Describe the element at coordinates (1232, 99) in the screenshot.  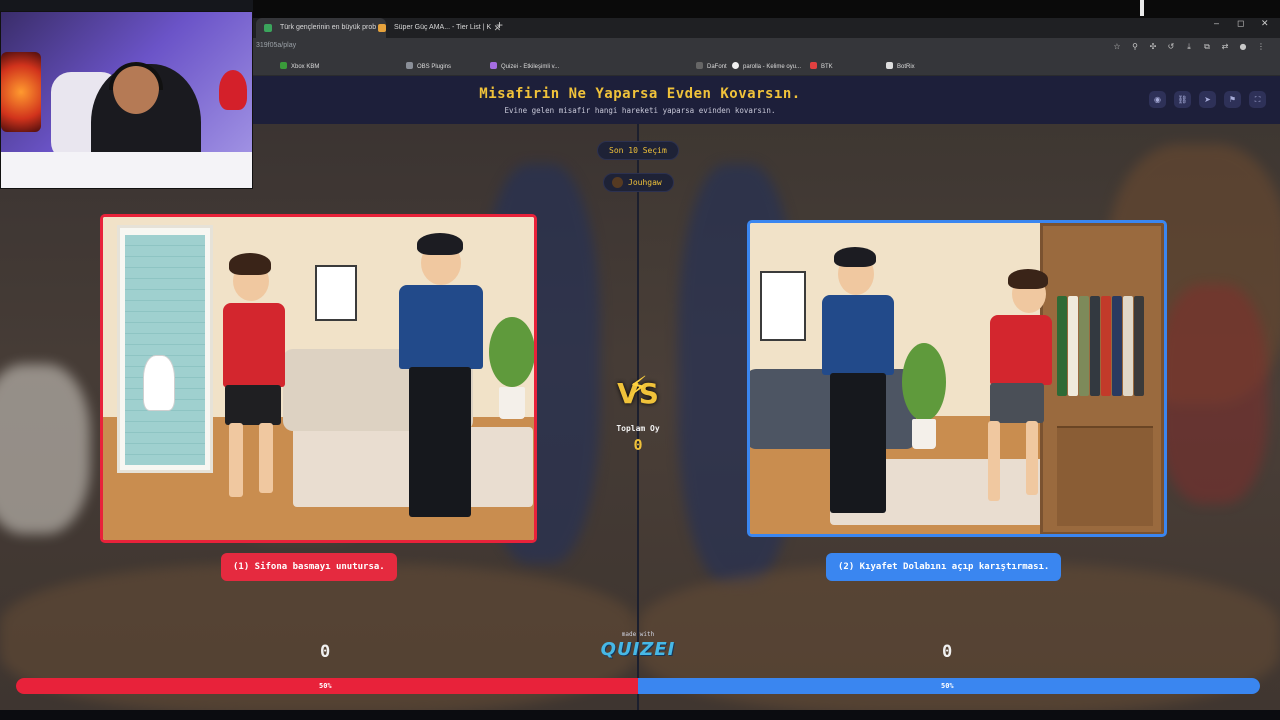
I see `flag-icon: ⚑` at that location.